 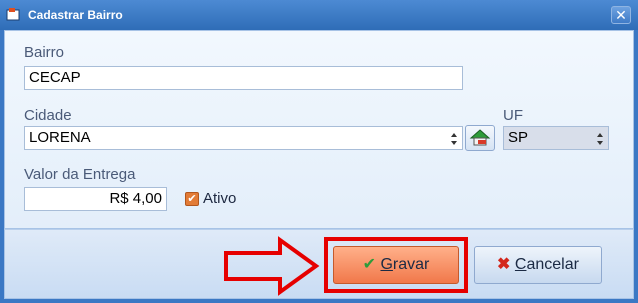 I want to click on cancelar-label: Cancelar, so click(x=546, y=264).